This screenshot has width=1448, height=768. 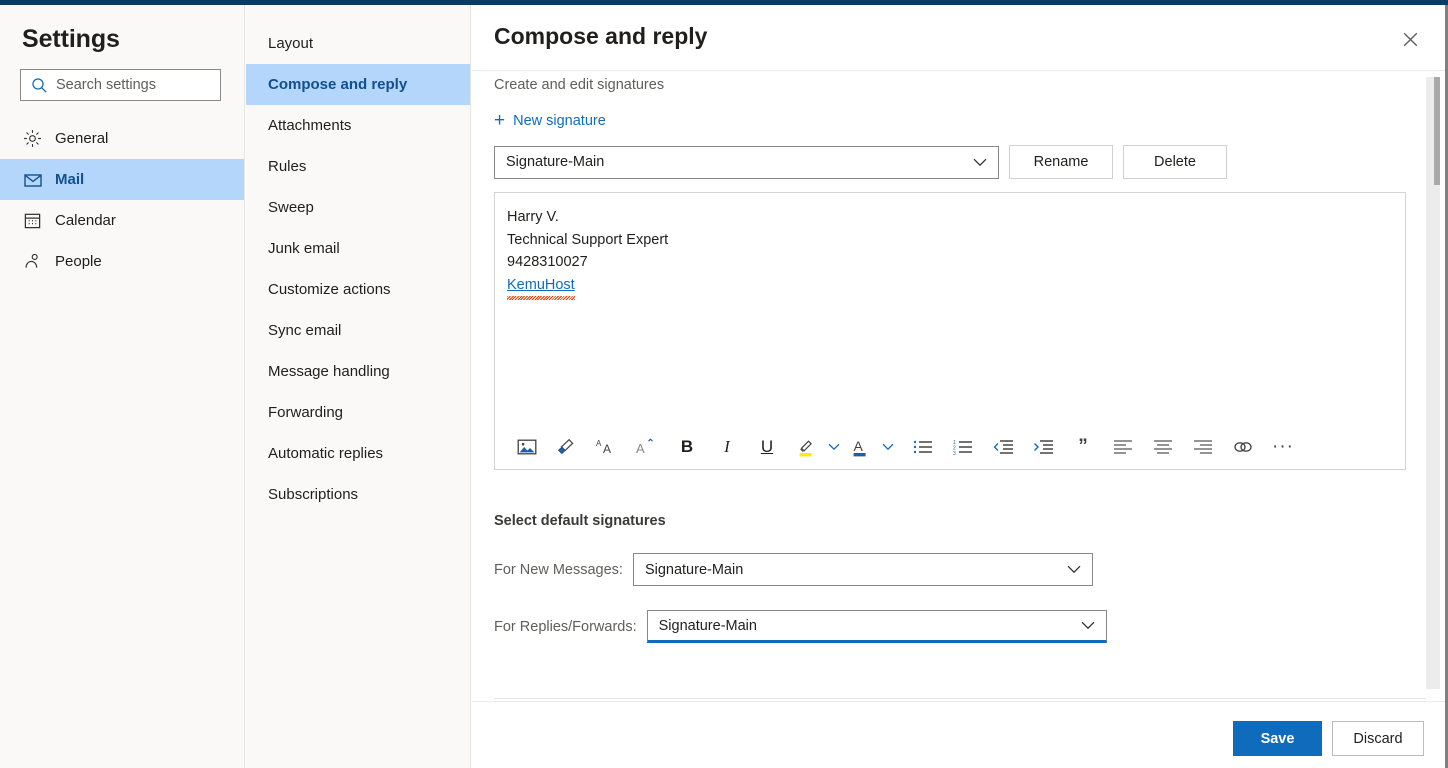 I want to click on sidebar-item-label: Calendar, so click(x=85, y=220).